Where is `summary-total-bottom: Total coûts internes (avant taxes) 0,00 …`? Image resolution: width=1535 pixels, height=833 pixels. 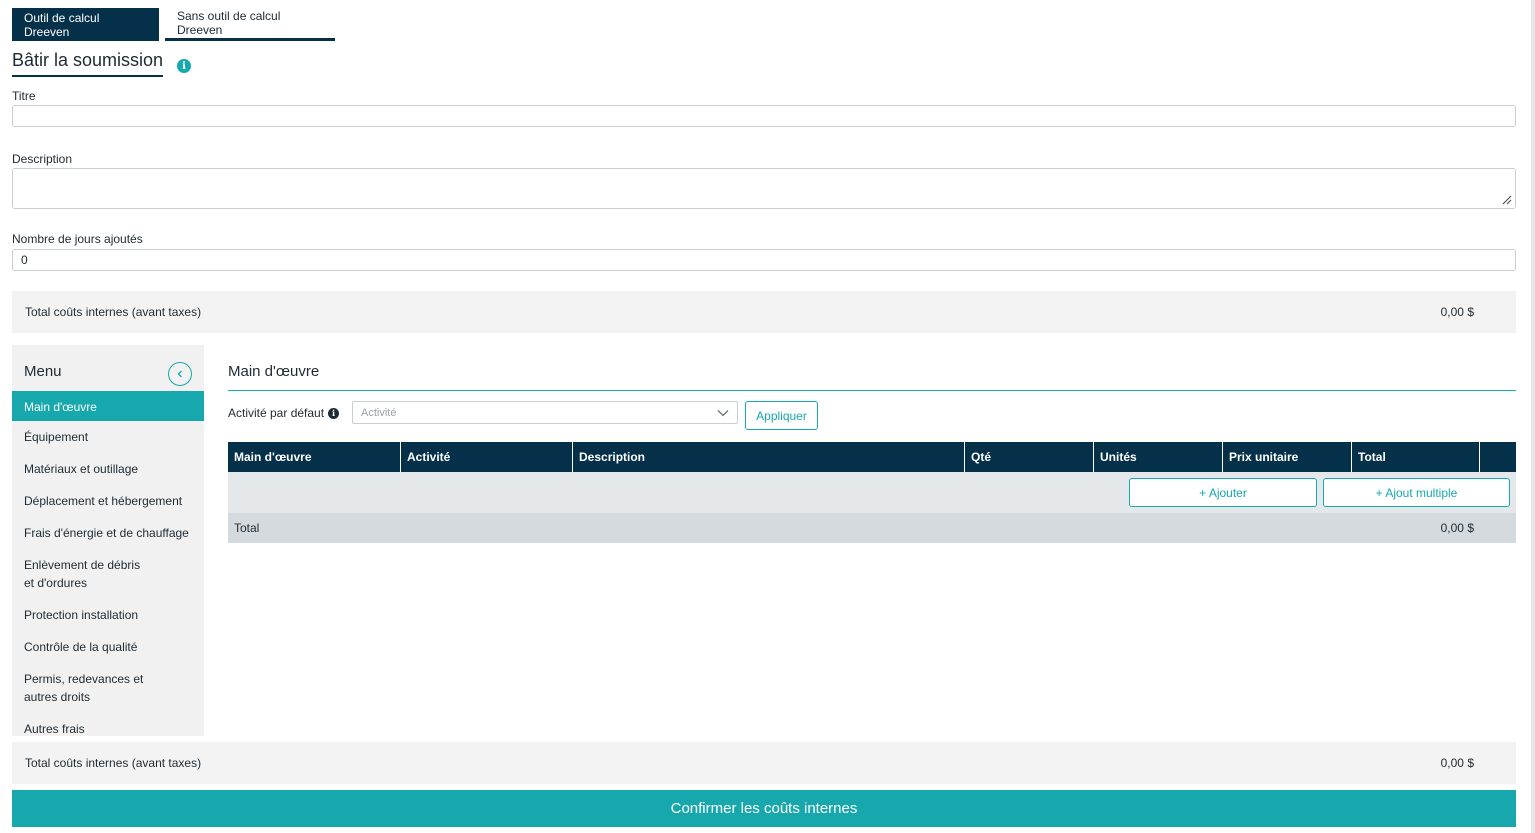
summary-total-bottom: Total coûts internes (avant taxes) 0,00 … is located at coordinates (764, 763).